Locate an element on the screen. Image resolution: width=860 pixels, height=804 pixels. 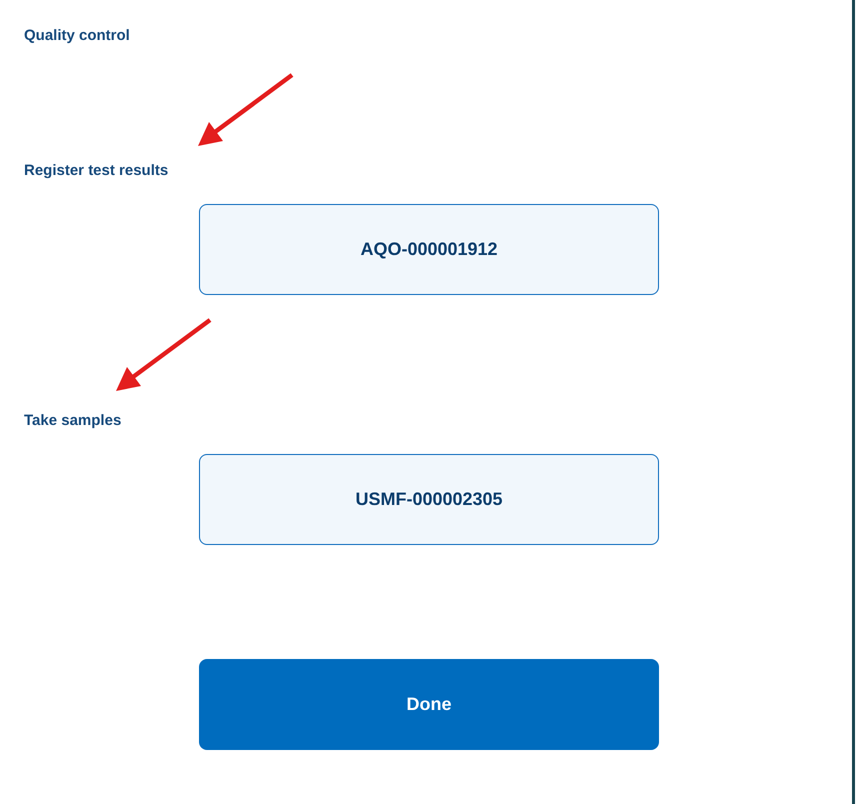
section-heading: Quality control is located at coordinates (77, 36).